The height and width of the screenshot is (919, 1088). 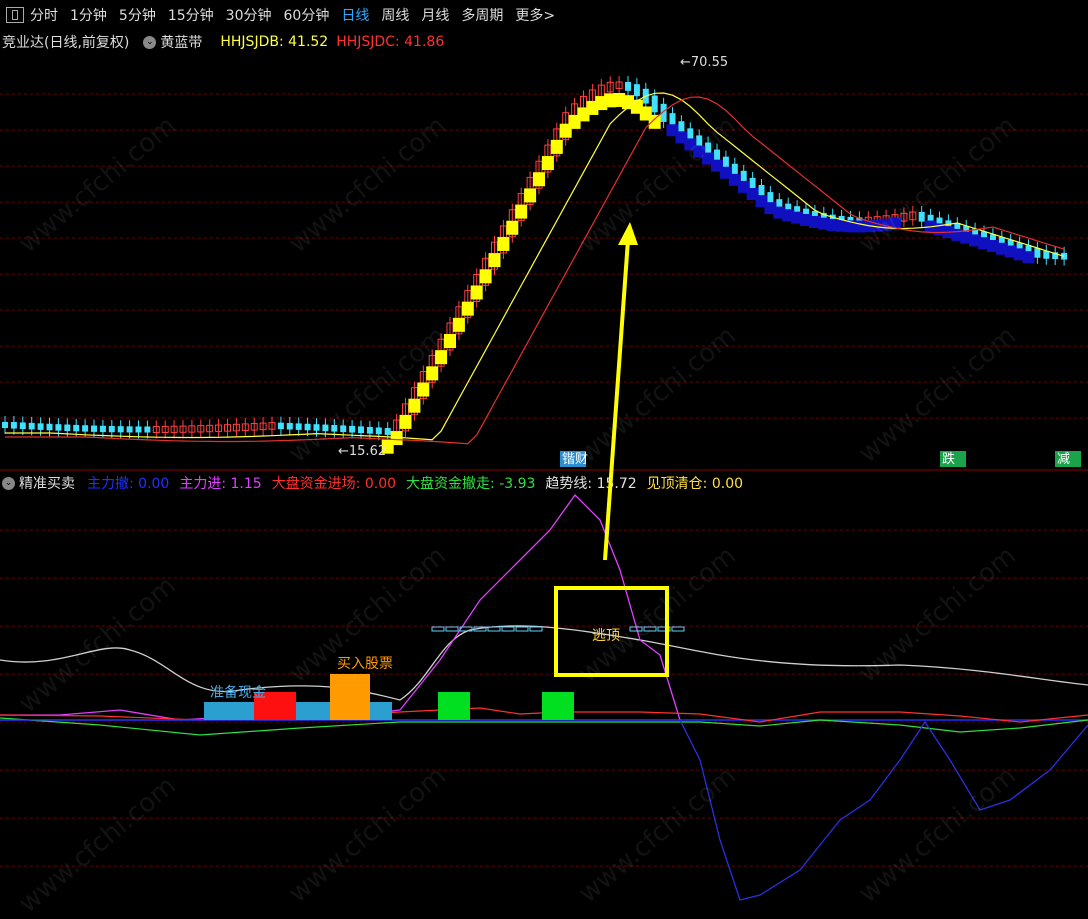 I want to click on escape-top-label: 逃顶, so click(x=606, y=636).